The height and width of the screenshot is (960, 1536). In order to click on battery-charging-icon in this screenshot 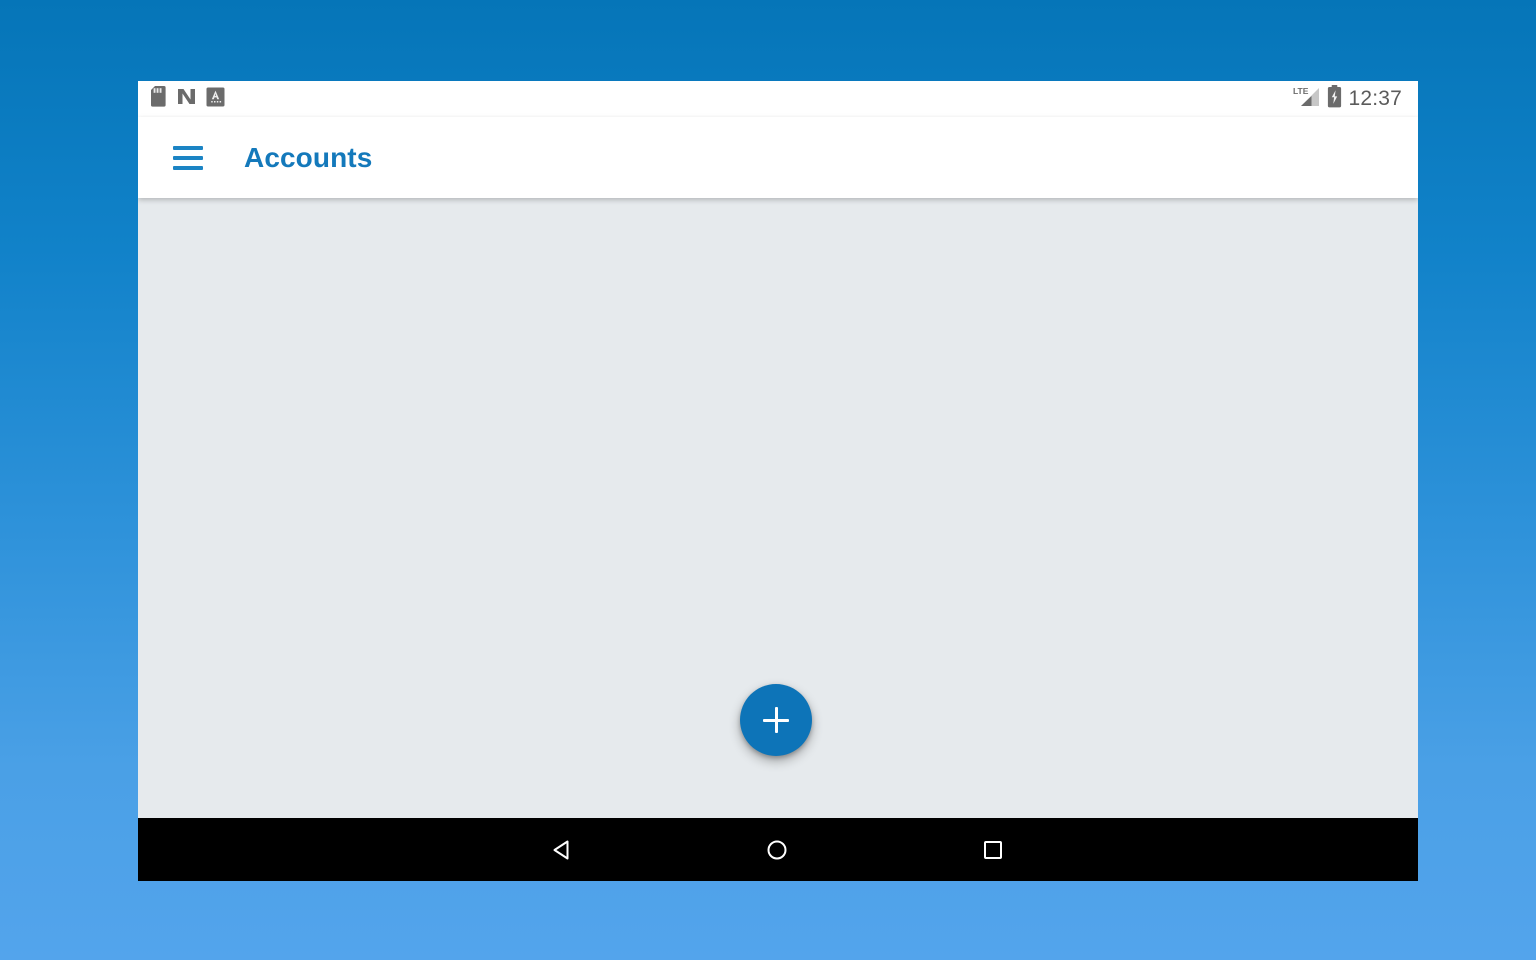, I will do `click(1334, 99)`.